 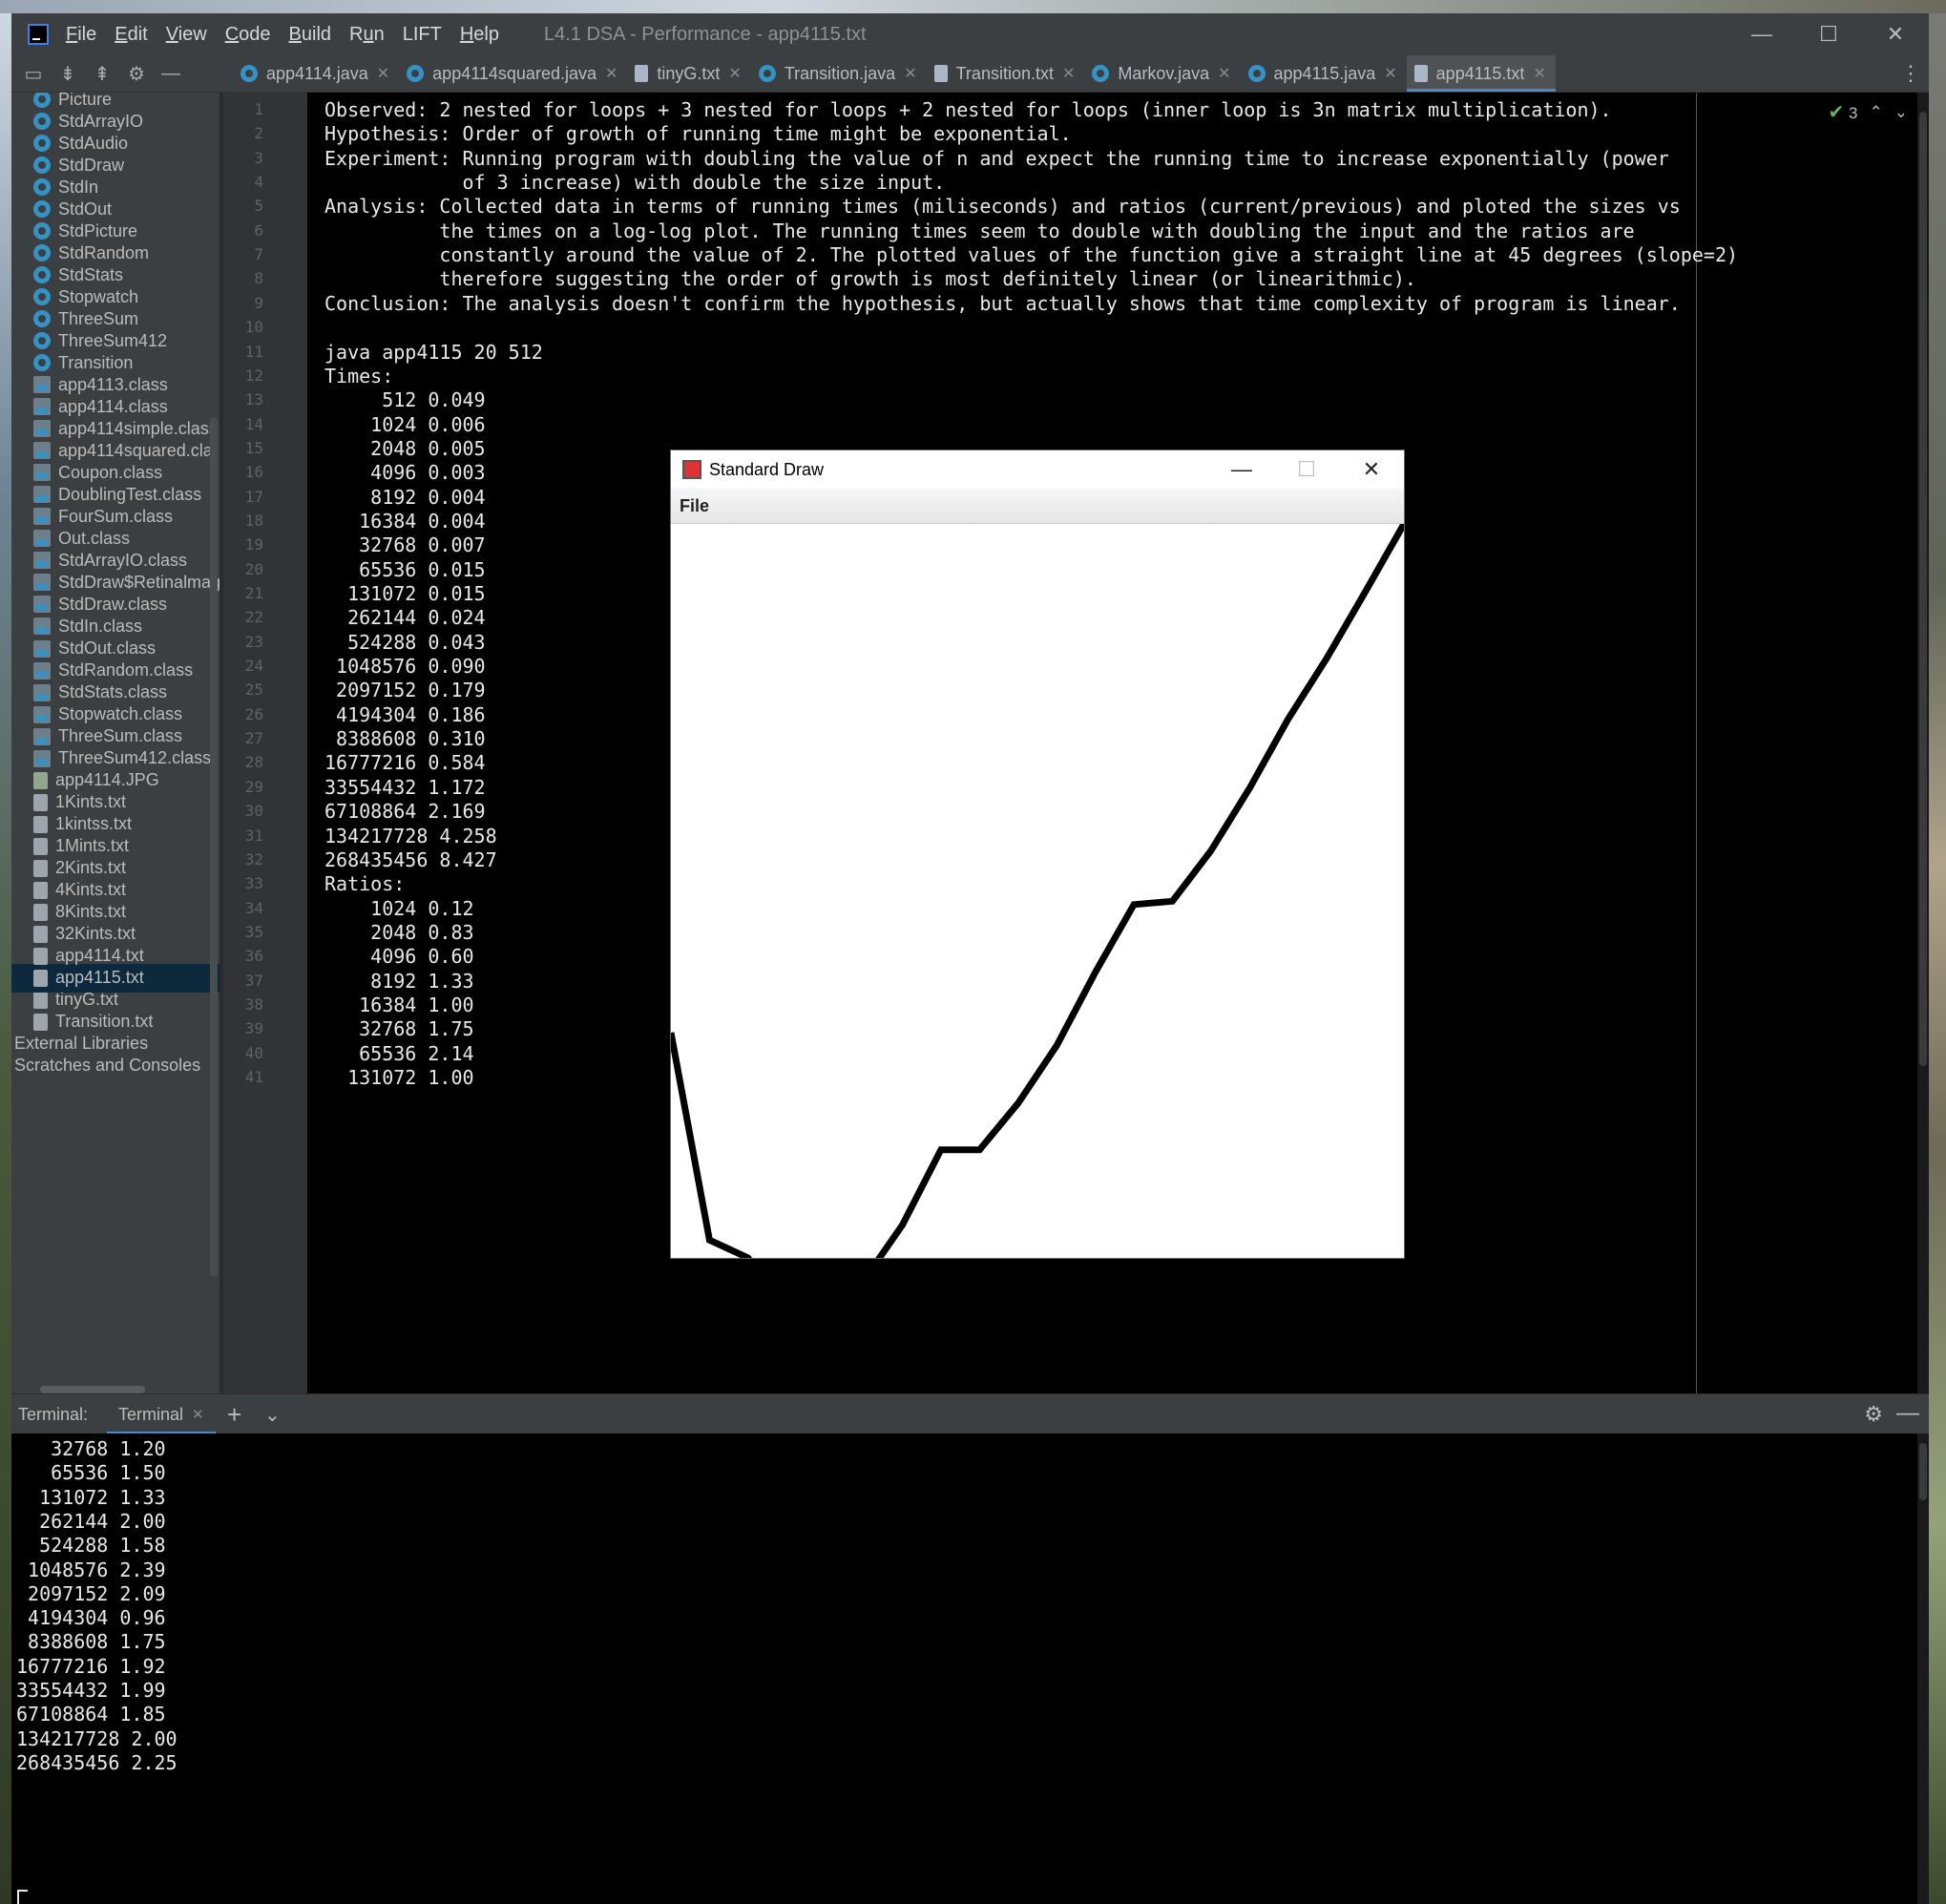 I want to click on inspection-widget: ✔ 3 ⌃ ⌄, so click(x=1868, y=112).